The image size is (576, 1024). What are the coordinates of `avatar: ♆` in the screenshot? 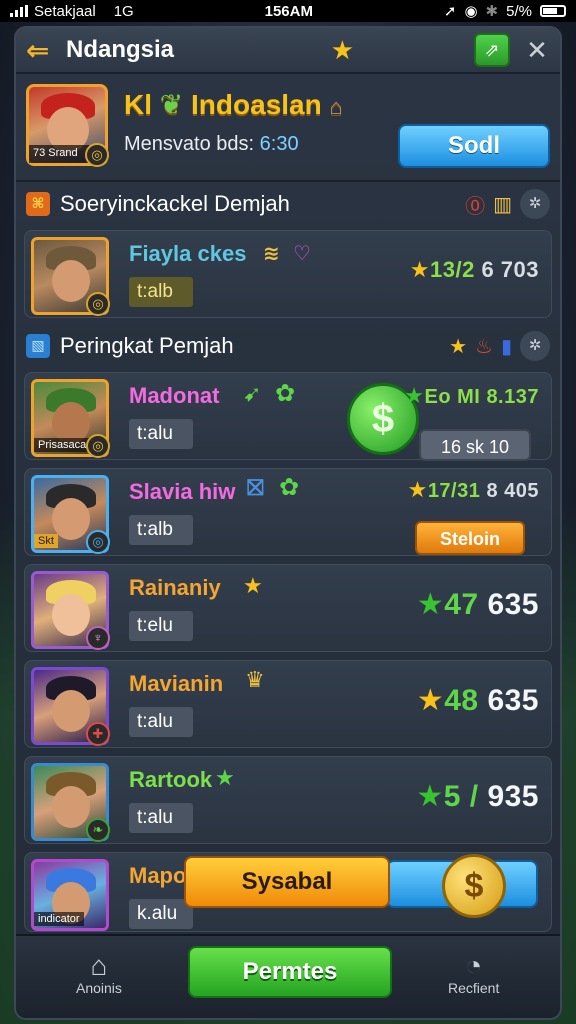 It's located at (70, 610).